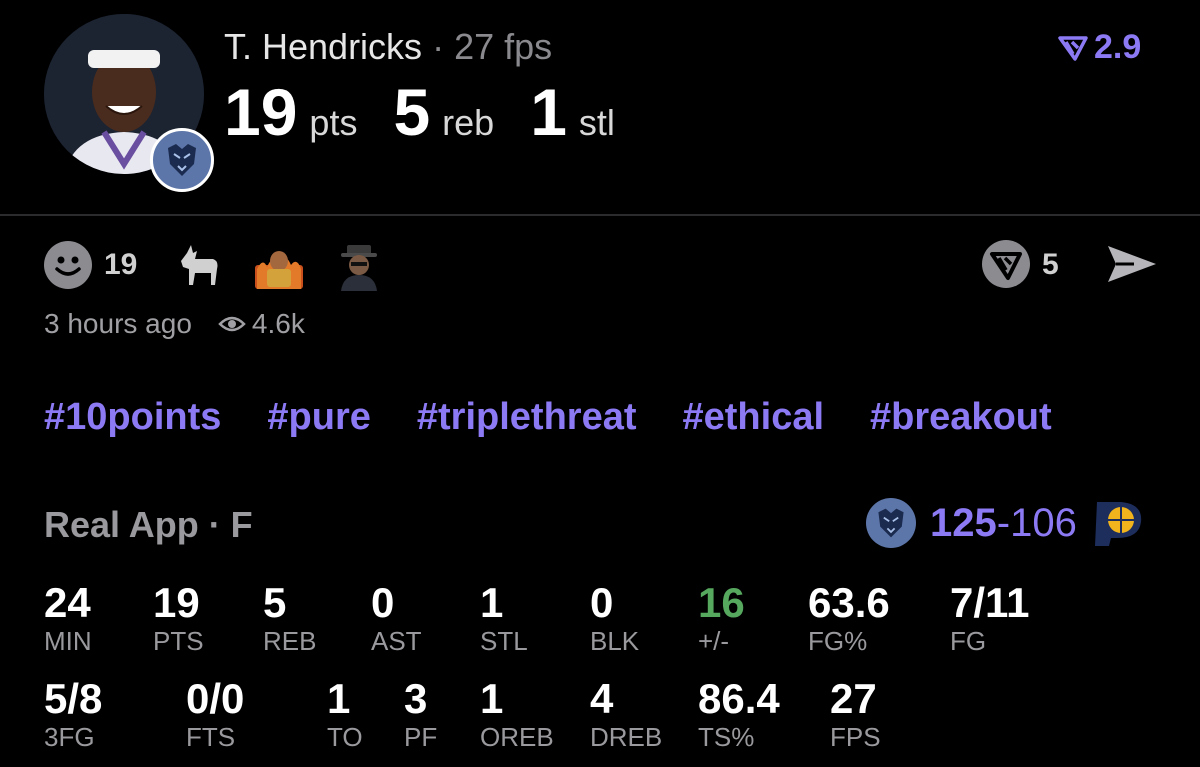  Describe the element at coordinates (211, 737) in the screenshot. I see `box-fts-label: FTS` at that location.